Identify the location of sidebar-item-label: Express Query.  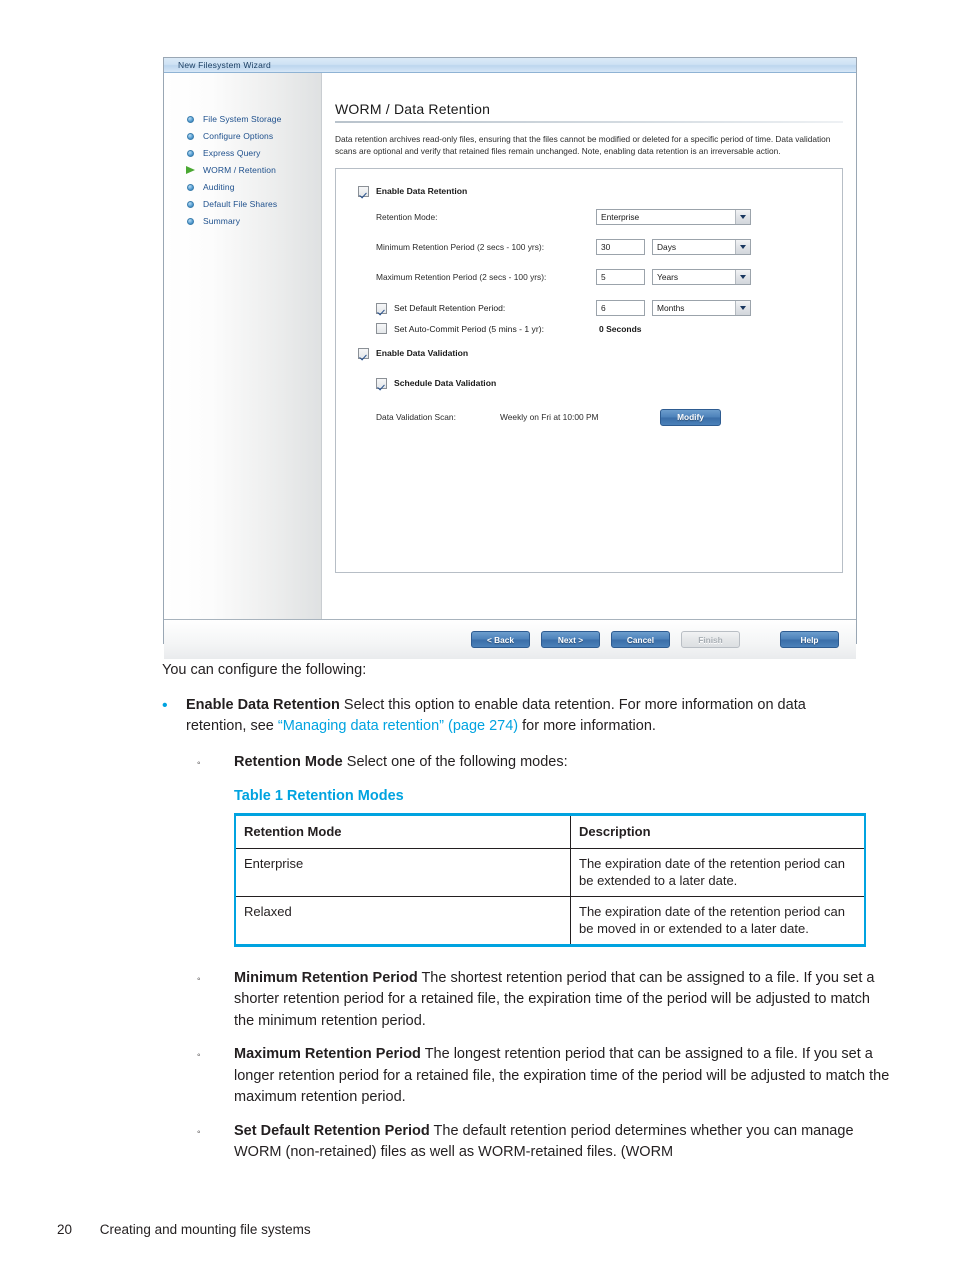
(232, 152).